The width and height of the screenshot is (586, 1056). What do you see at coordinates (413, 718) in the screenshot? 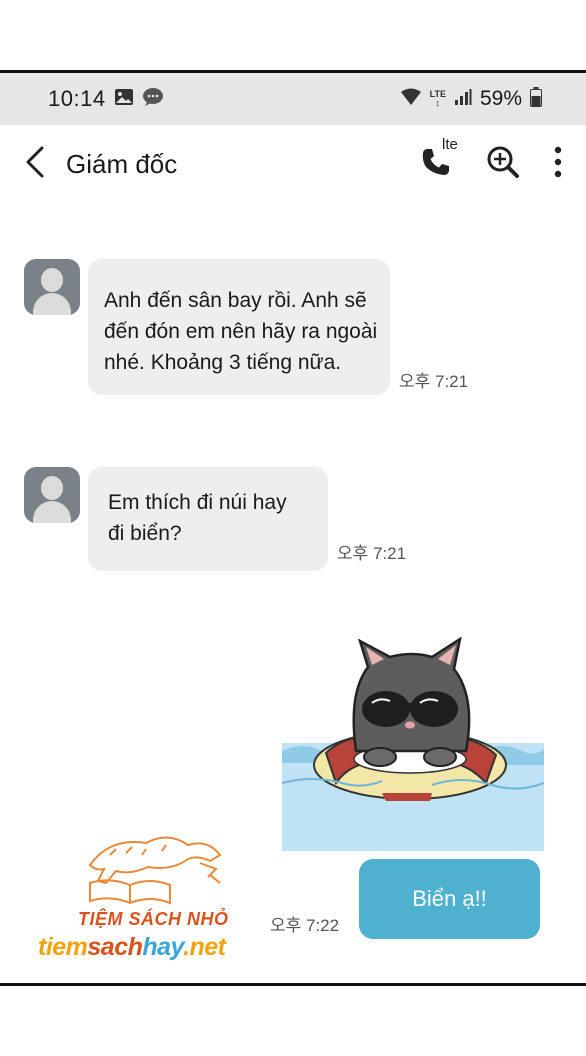
I see `cat-in-swim-ring-icon` at bounding box center [413, 718].